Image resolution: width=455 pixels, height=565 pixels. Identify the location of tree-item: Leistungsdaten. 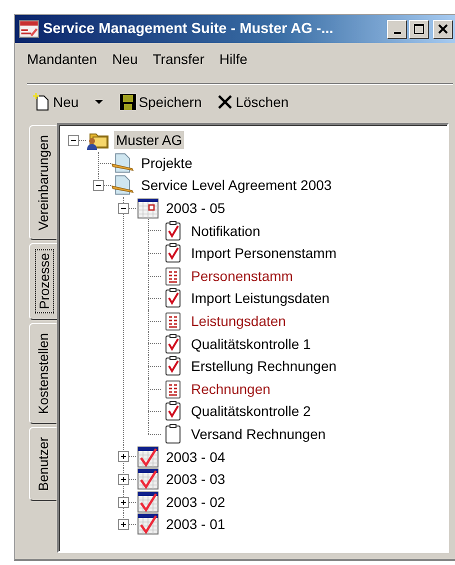
(238, 321).